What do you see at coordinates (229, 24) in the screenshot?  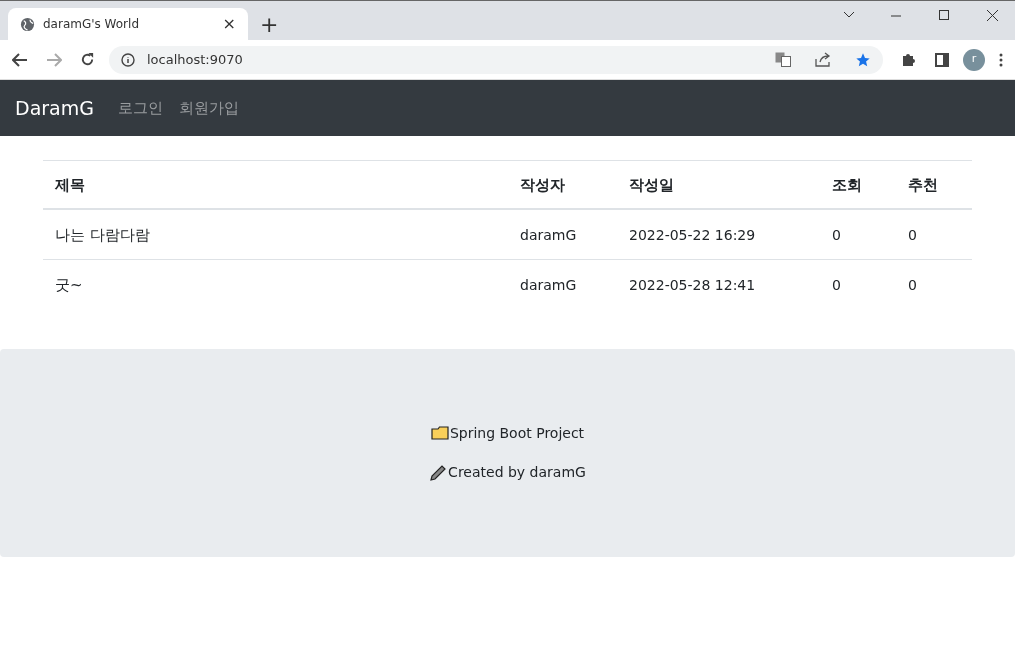 I see `tab-close-button: ×` at bounding box center [229, 24].